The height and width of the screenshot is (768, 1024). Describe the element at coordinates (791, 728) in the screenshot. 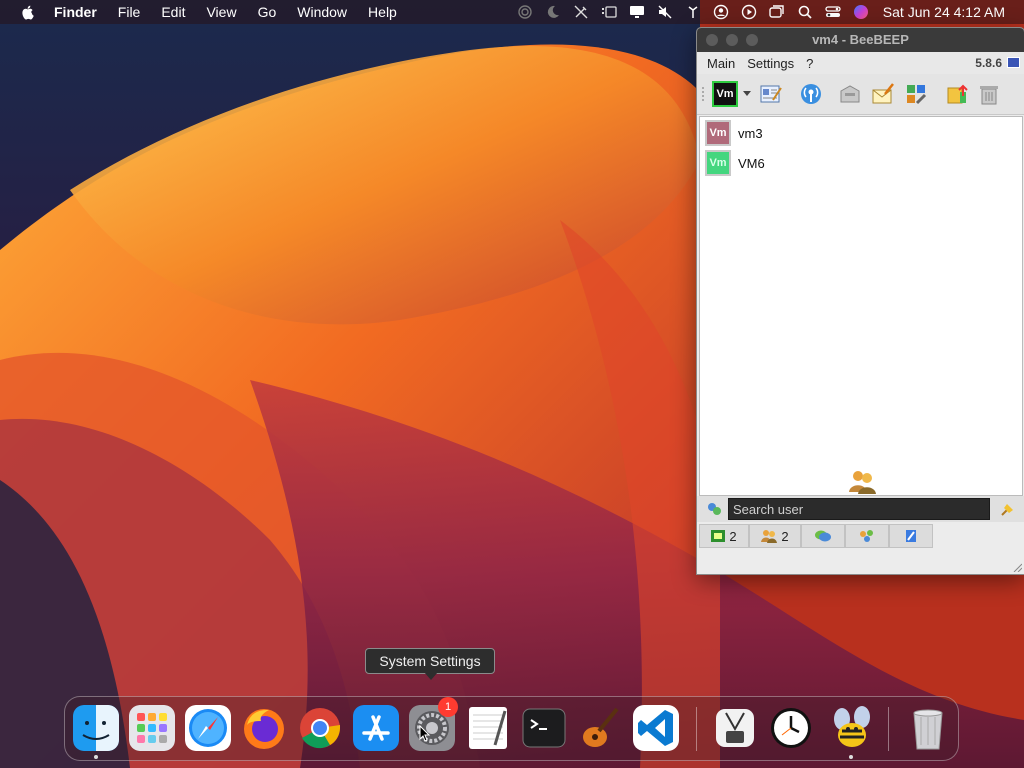

I see `dock-clock-icon` at that location.